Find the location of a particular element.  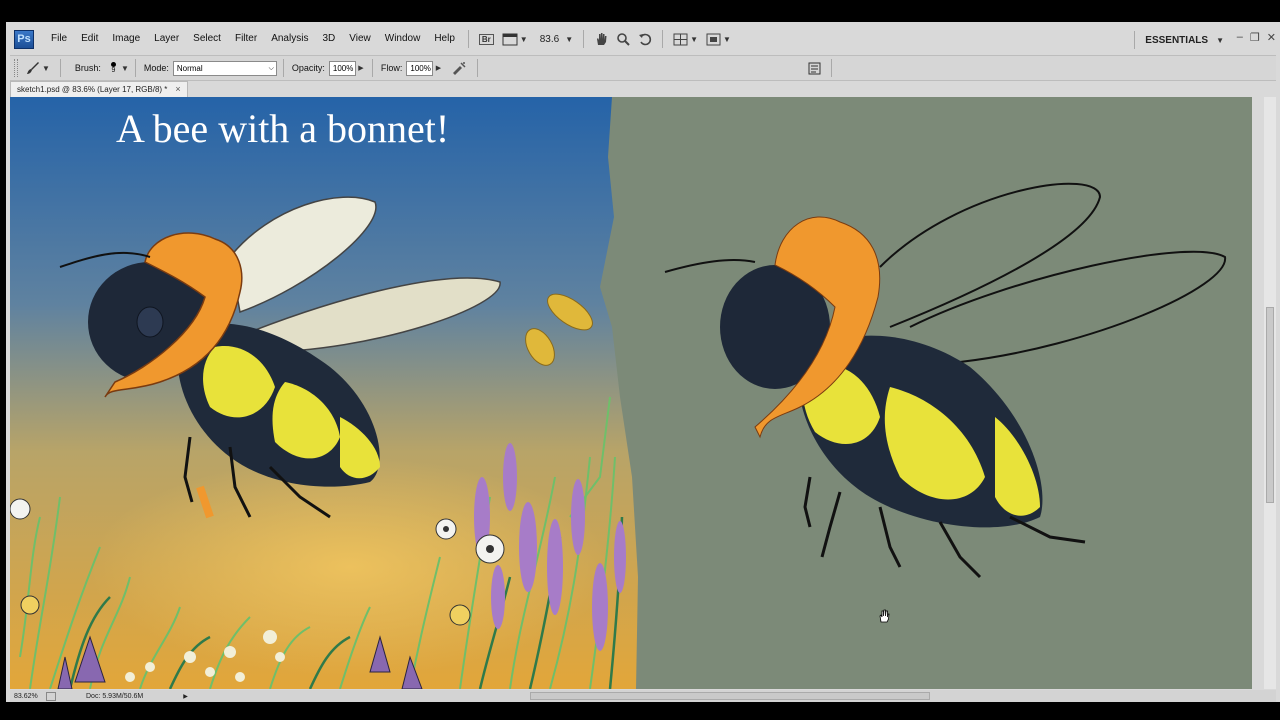

window-controls: – ❐ ✕ is located at coordinates (1256, 37).